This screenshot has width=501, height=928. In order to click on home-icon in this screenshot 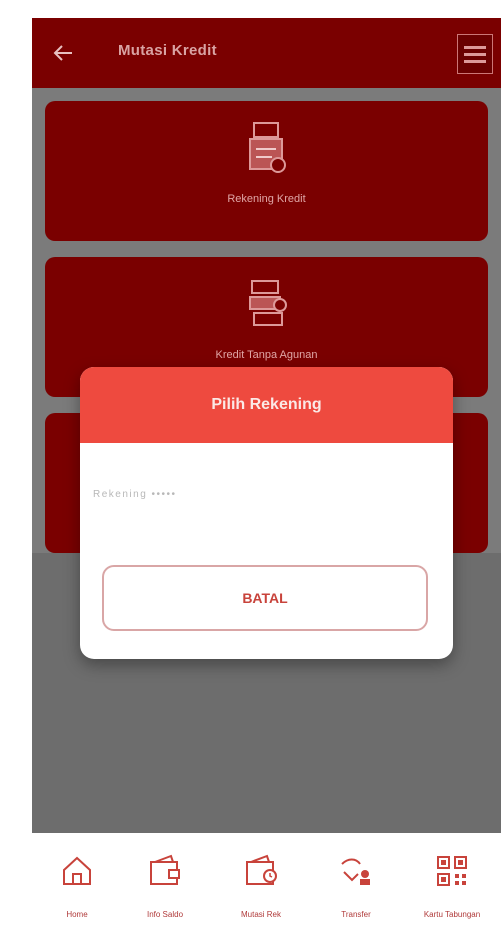, I will do `click(77, 870)`.